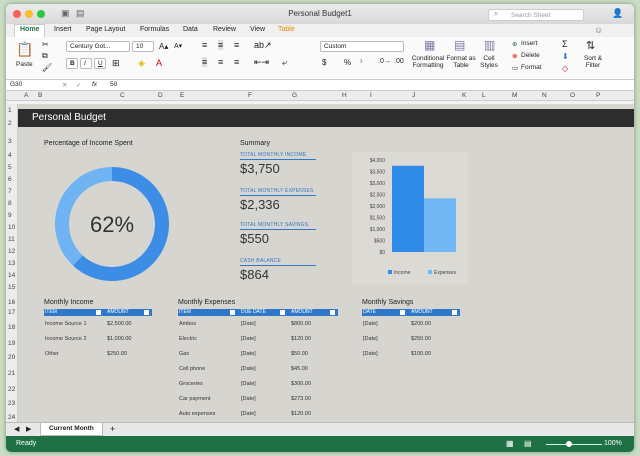  What do you see at coordinates (24, 49) in the screenshot?
I see `paste-icon: 📋` at bounding box center [24, 49].